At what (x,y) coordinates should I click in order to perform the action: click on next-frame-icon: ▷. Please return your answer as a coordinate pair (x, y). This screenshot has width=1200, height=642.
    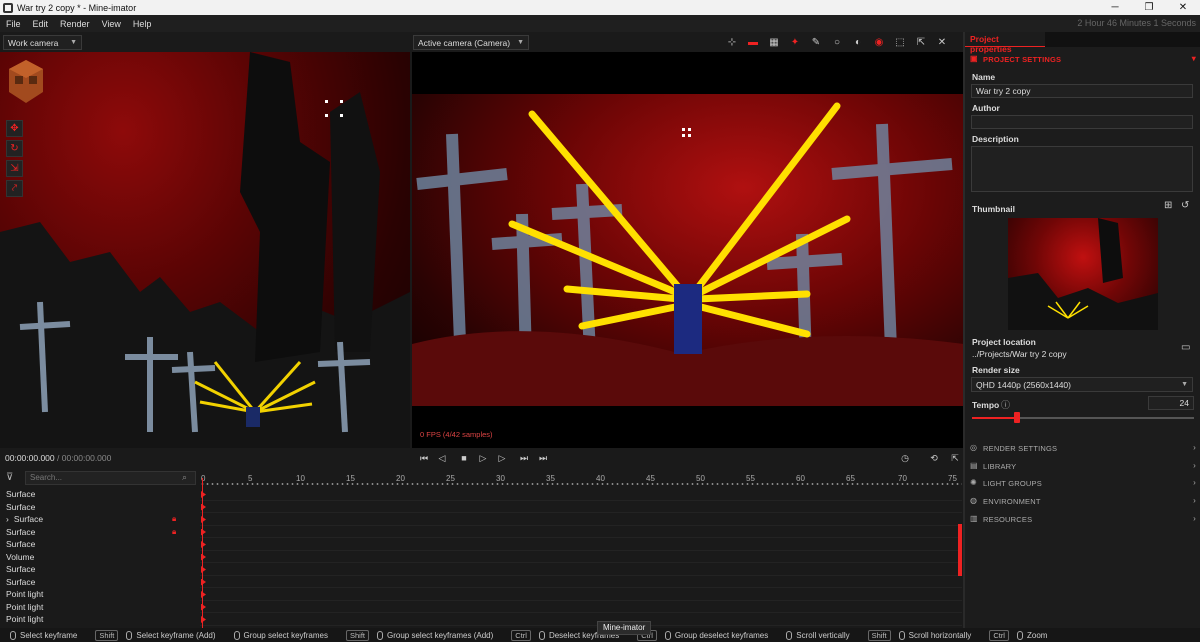
    Looking at the image, I should click on (502, 458).